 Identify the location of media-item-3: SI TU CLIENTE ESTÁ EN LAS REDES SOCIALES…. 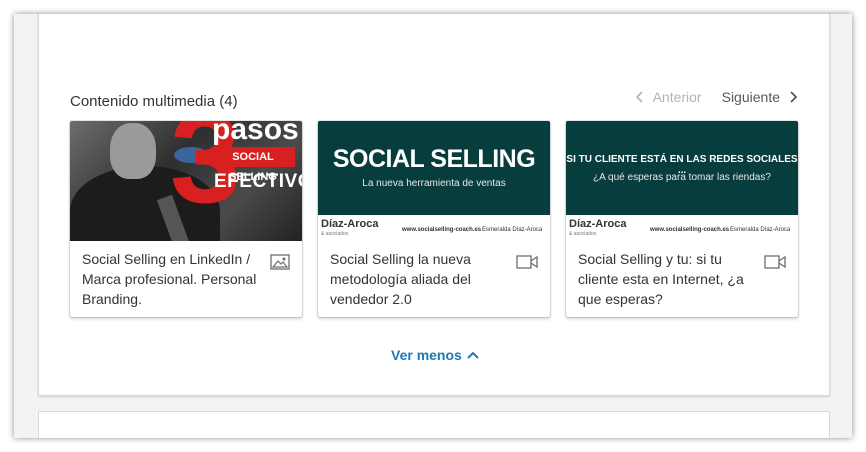
(682, 219).